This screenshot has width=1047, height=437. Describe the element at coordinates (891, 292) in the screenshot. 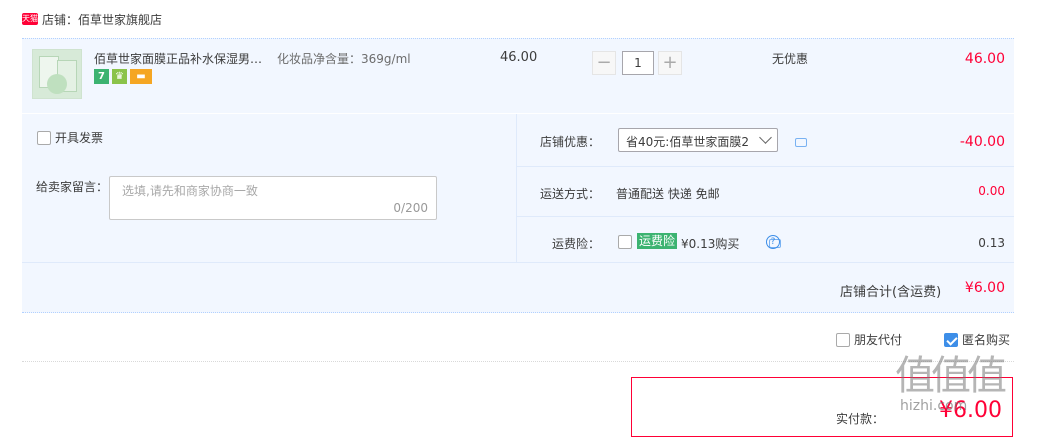

I see `store-total-label: 店铺合计(含运费)` at that location.